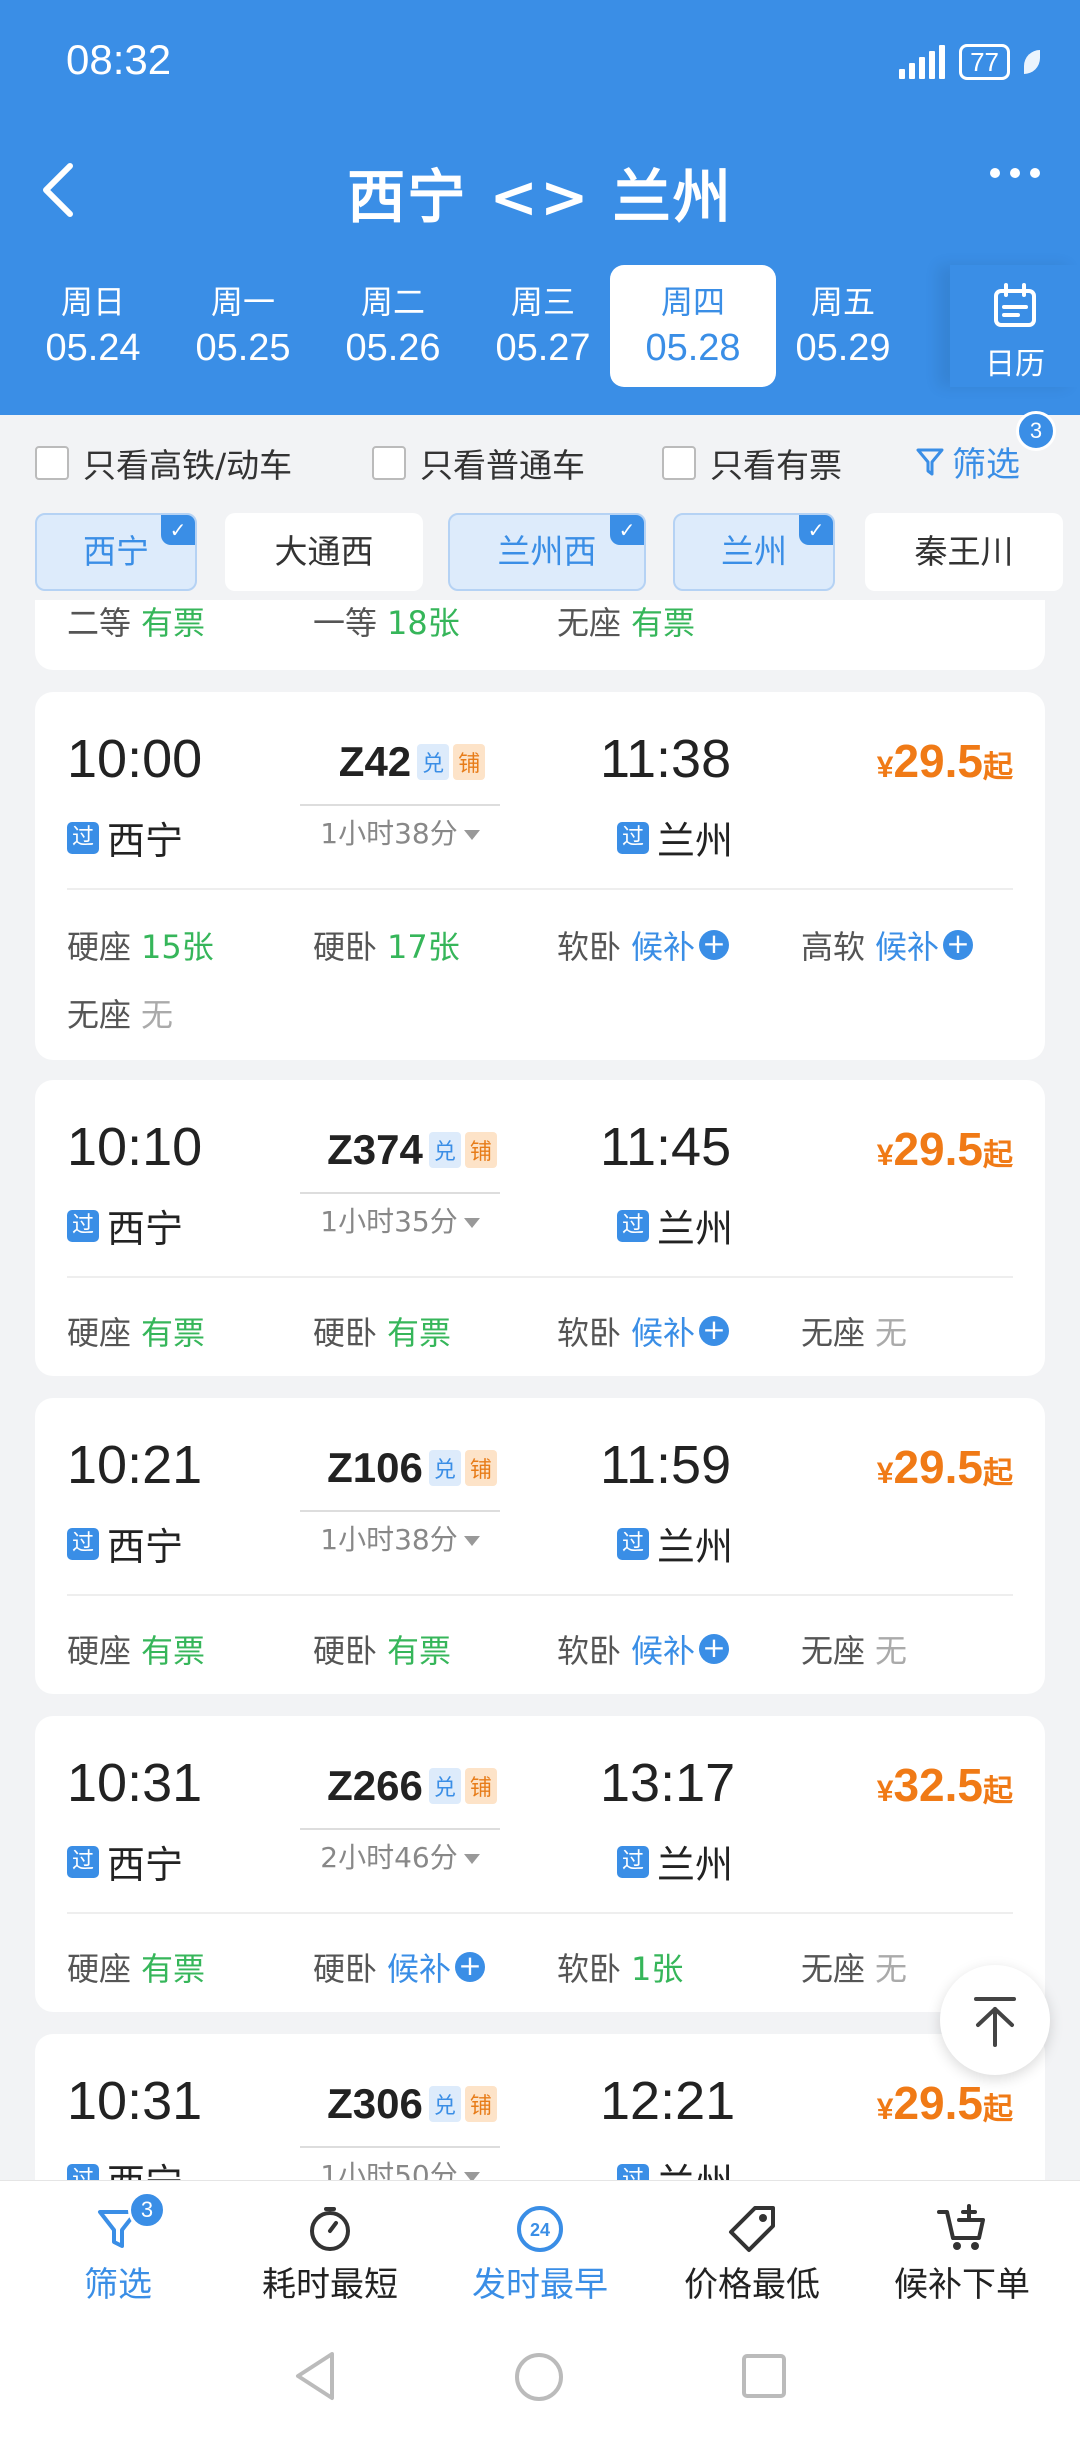 The height and width of the screenshot is (2437, 1080). I want to click on date-tab-selected: 周四 05.28, so click(693, 326).